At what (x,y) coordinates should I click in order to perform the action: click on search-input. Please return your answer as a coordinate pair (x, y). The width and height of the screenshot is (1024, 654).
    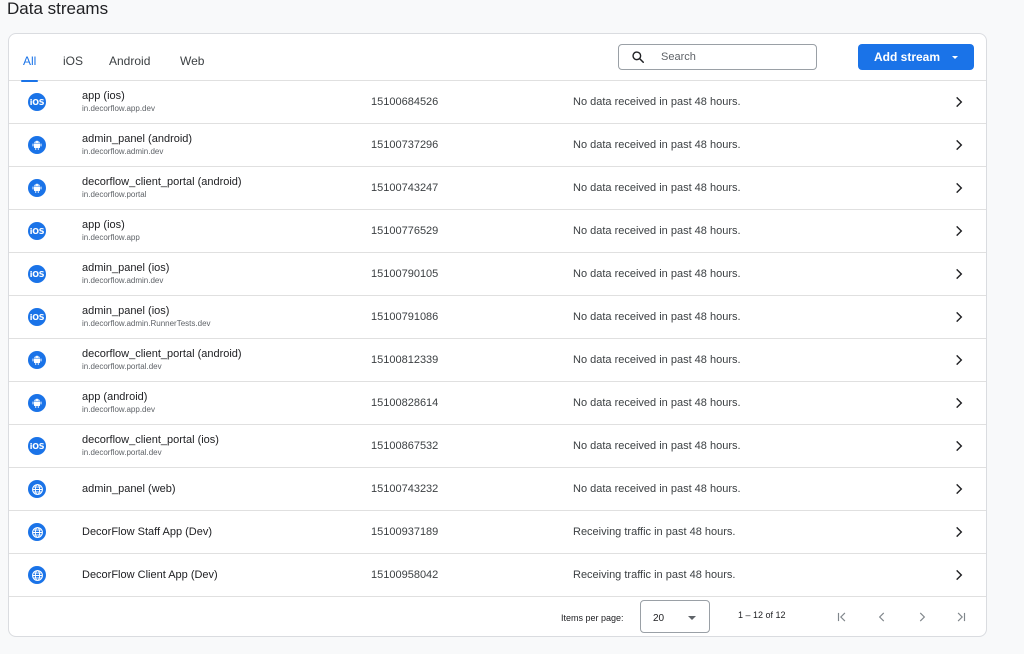
    Looking at the image, I should click on (731, 57).